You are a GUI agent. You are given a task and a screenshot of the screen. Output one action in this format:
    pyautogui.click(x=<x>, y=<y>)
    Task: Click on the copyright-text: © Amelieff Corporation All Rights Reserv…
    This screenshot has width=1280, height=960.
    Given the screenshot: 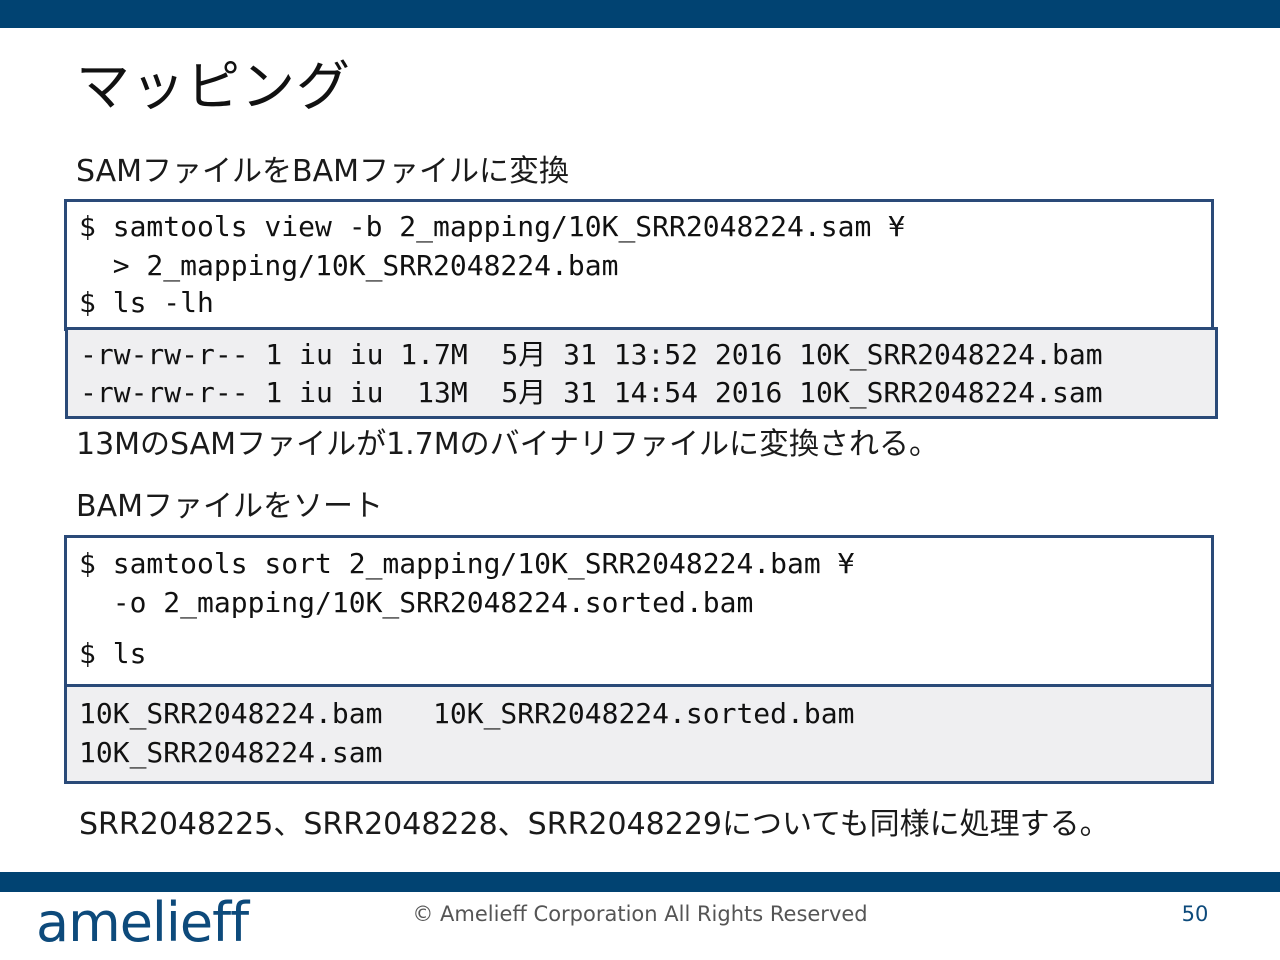 What is the action you would take?
    pyautogui.click(x=640, y=914)
    